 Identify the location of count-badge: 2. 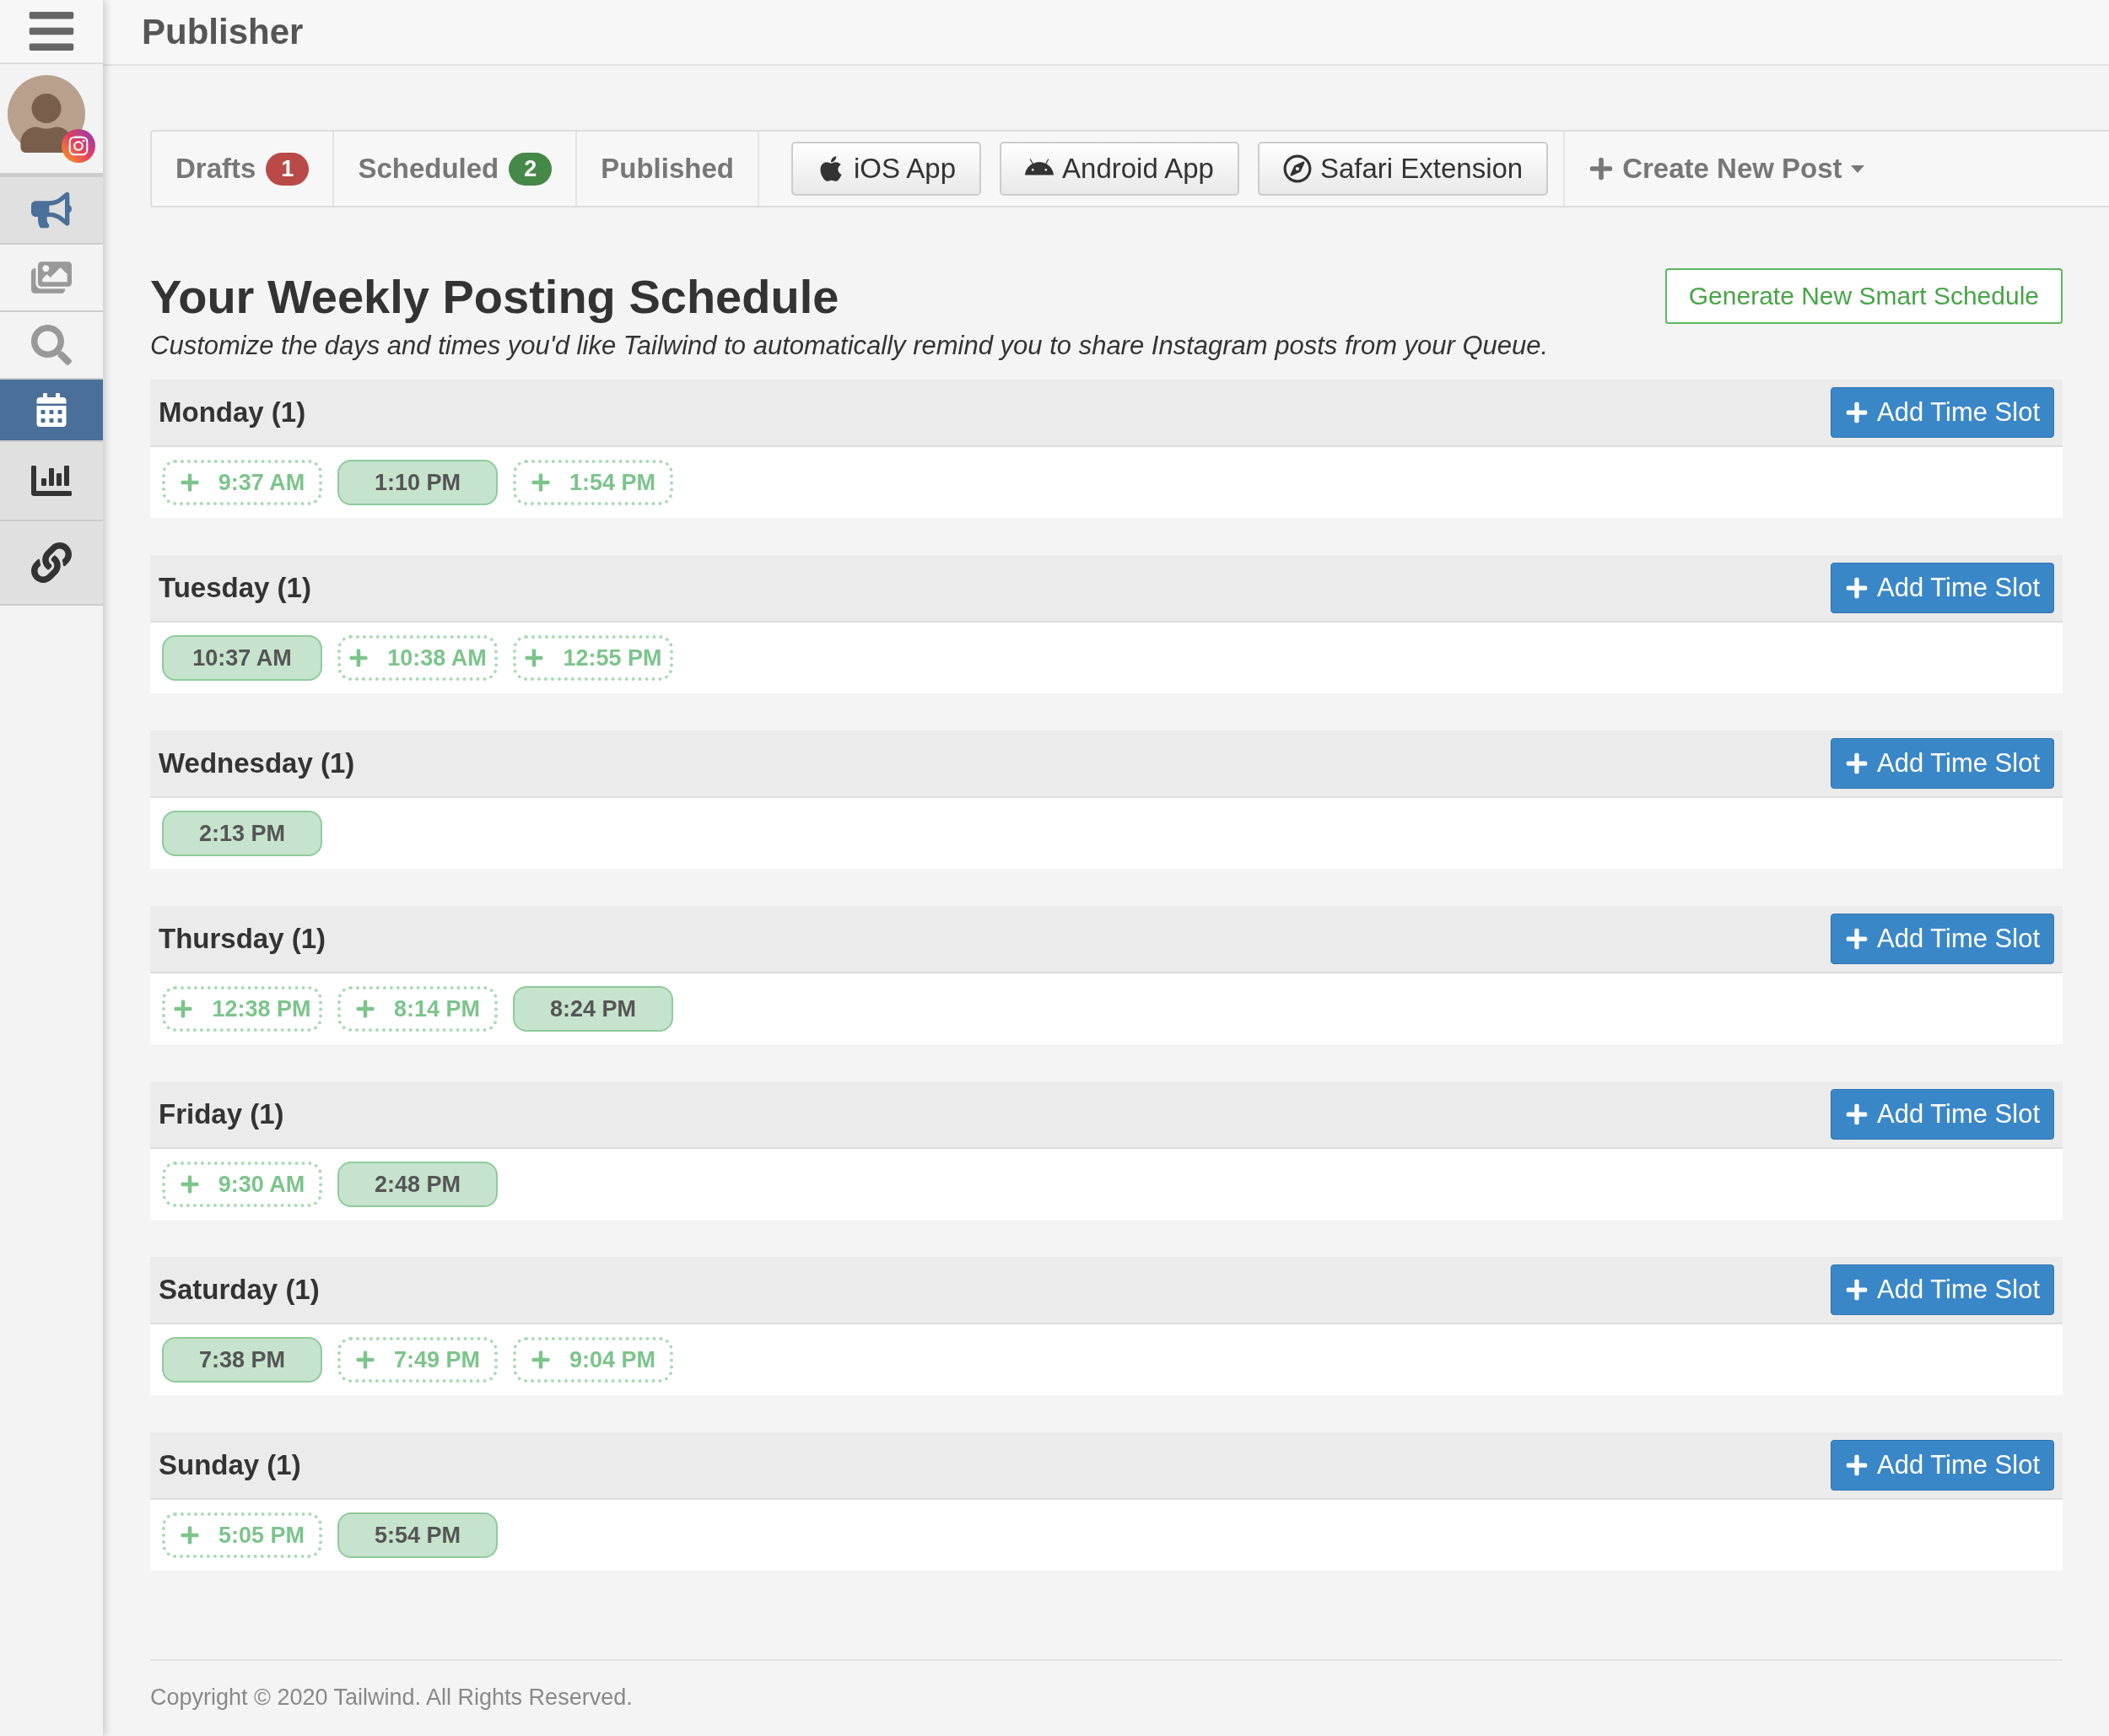
(531, 169).